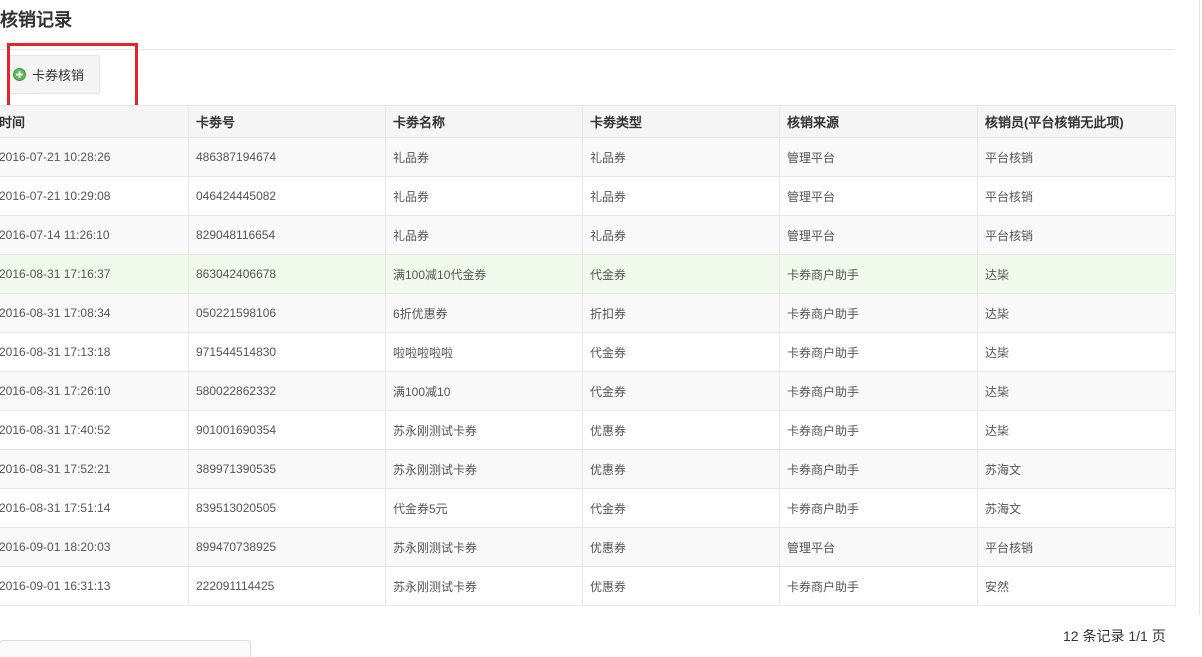 Image resolution: width=1202 pixels, height=657 pixels. What do you see at coordinates (484, 391) in the screenshot?
I see `cell-card-name: 满100减10` at bounding box center [484, 391].